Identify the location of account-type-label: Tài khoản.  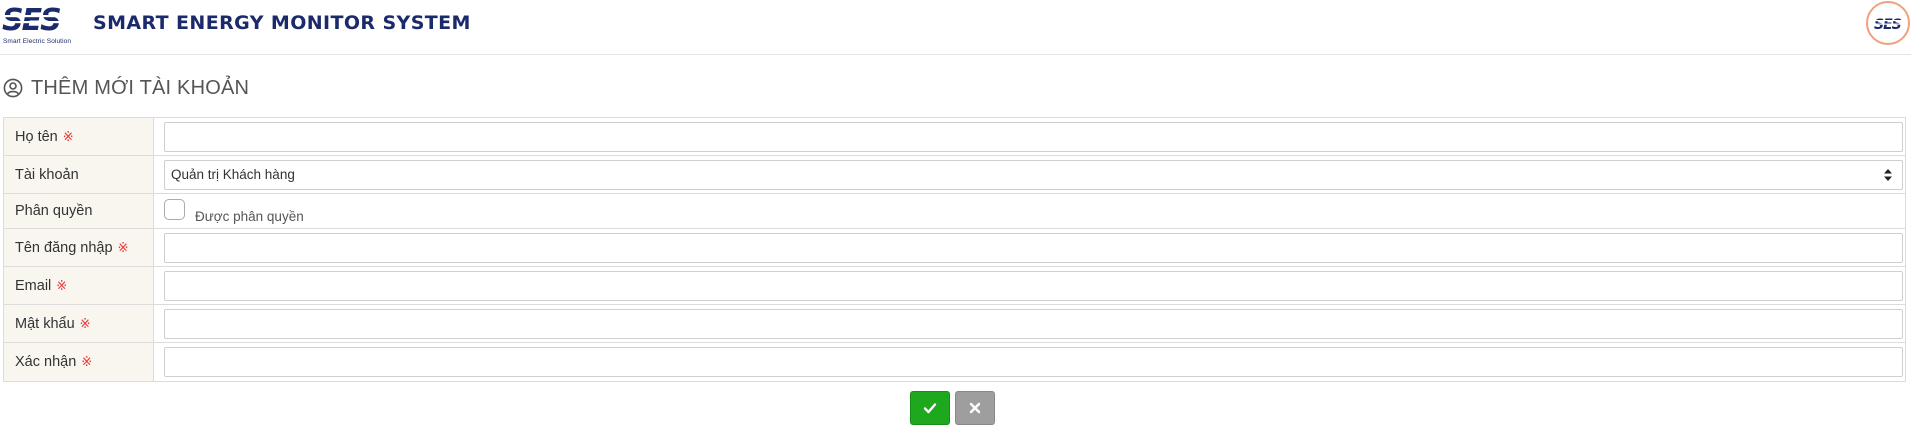
(47, 174).